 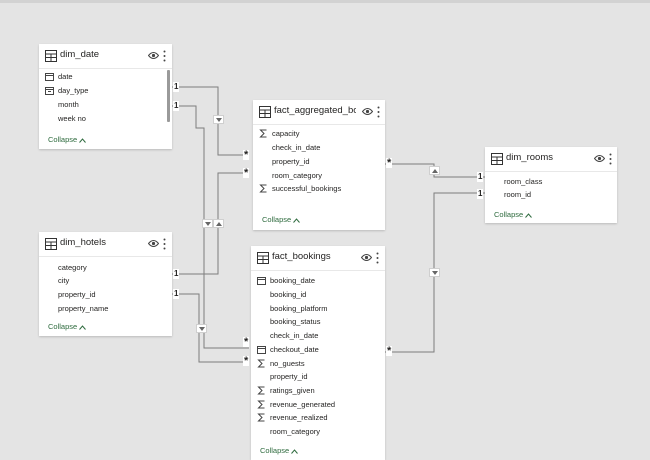 I want to click on field-name: revenue_realized, so click(x=299, y=417).